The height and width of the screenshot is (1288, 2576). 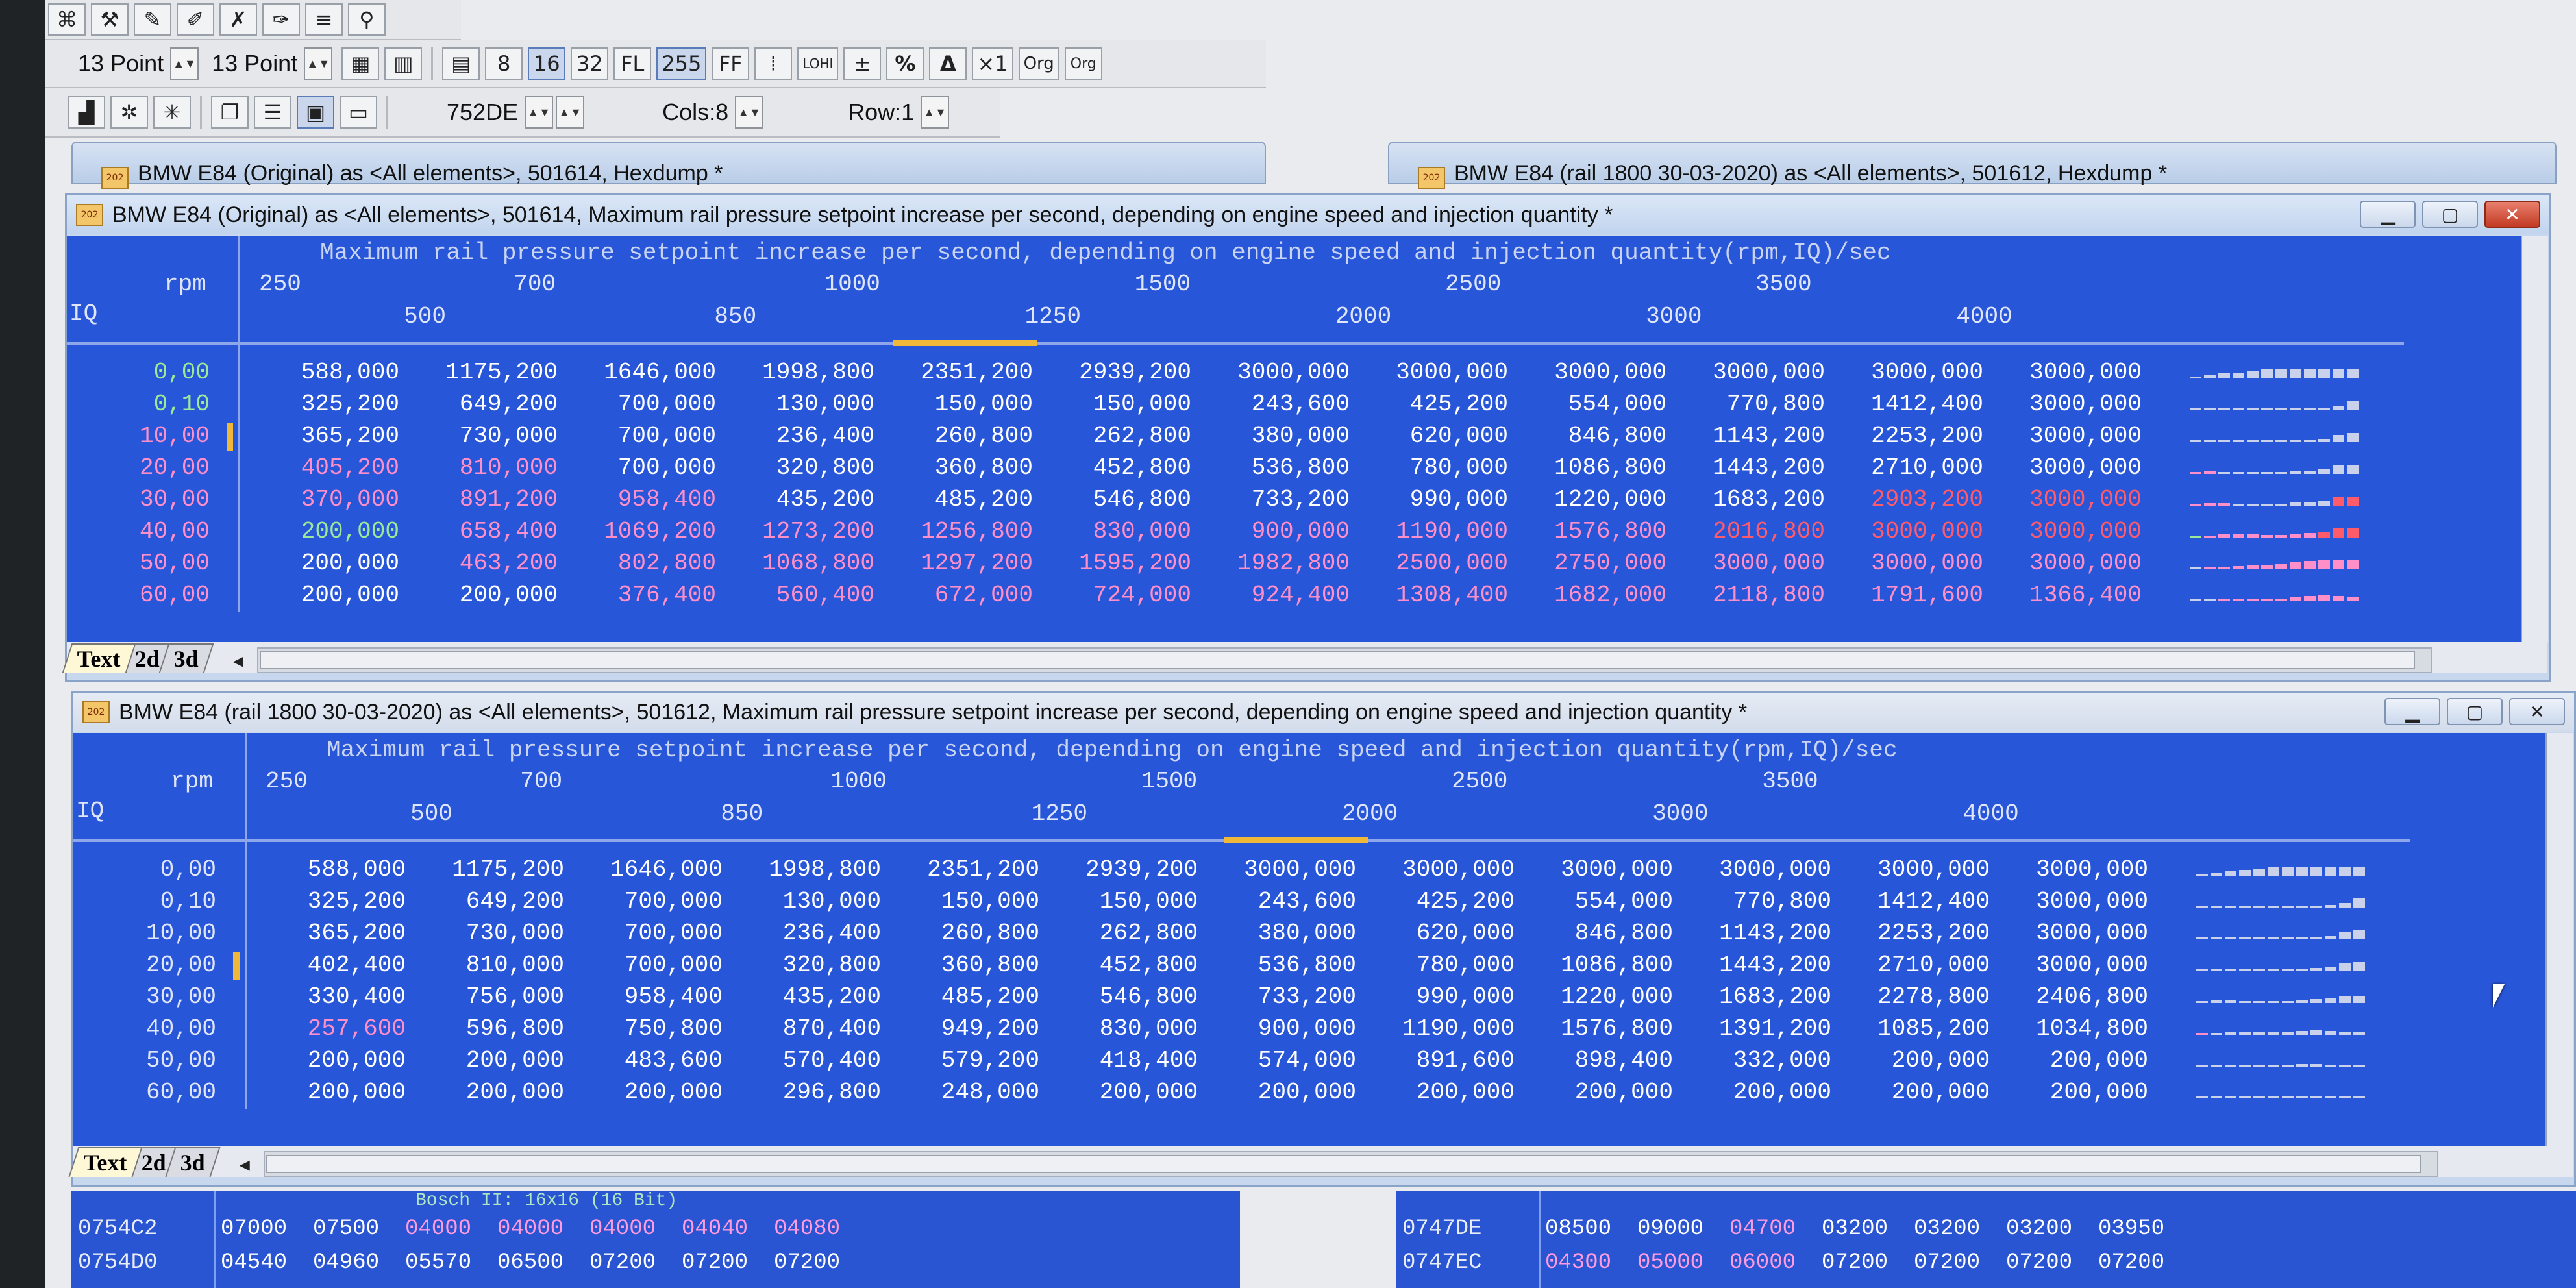 I want to click on map-value-cell: 924,400, so click(x=1278, y=595).